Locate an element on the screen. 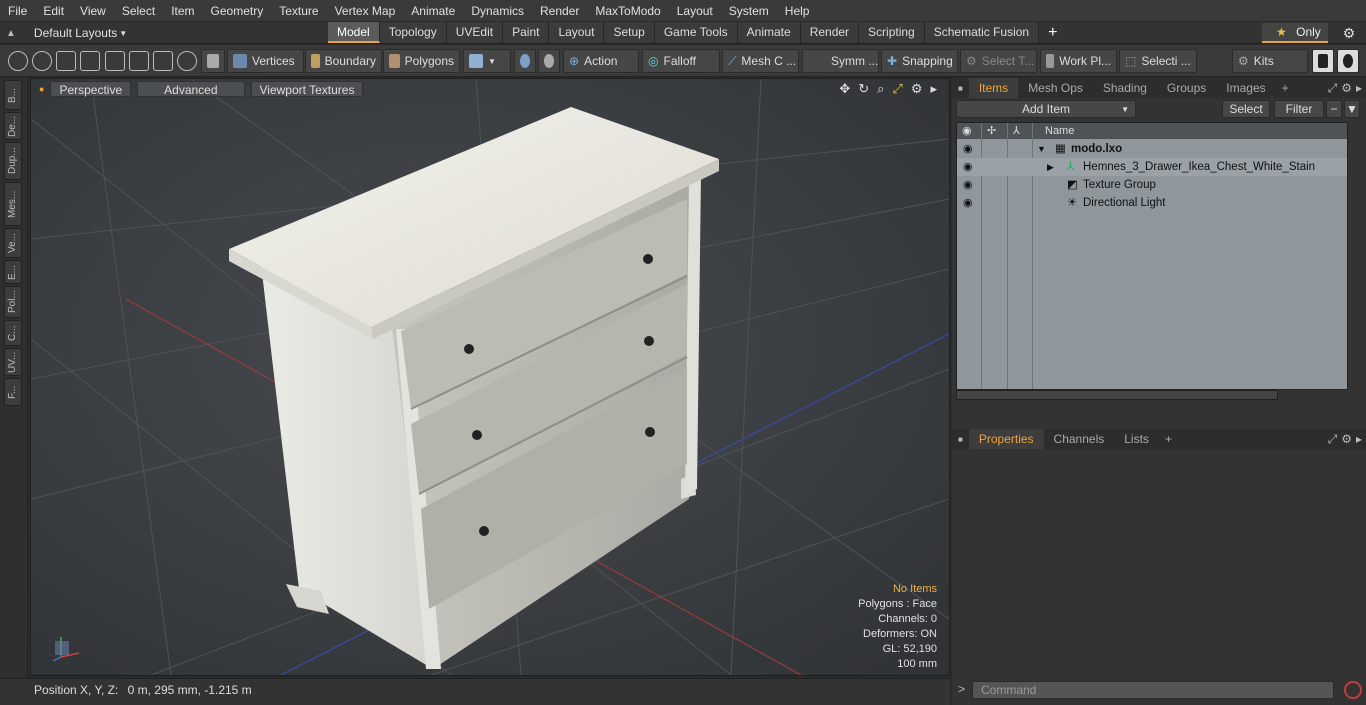 Image resolution: width=1366 pixels, height=705 pixels. record-macro-icon is located at coordinates (1353, 690).